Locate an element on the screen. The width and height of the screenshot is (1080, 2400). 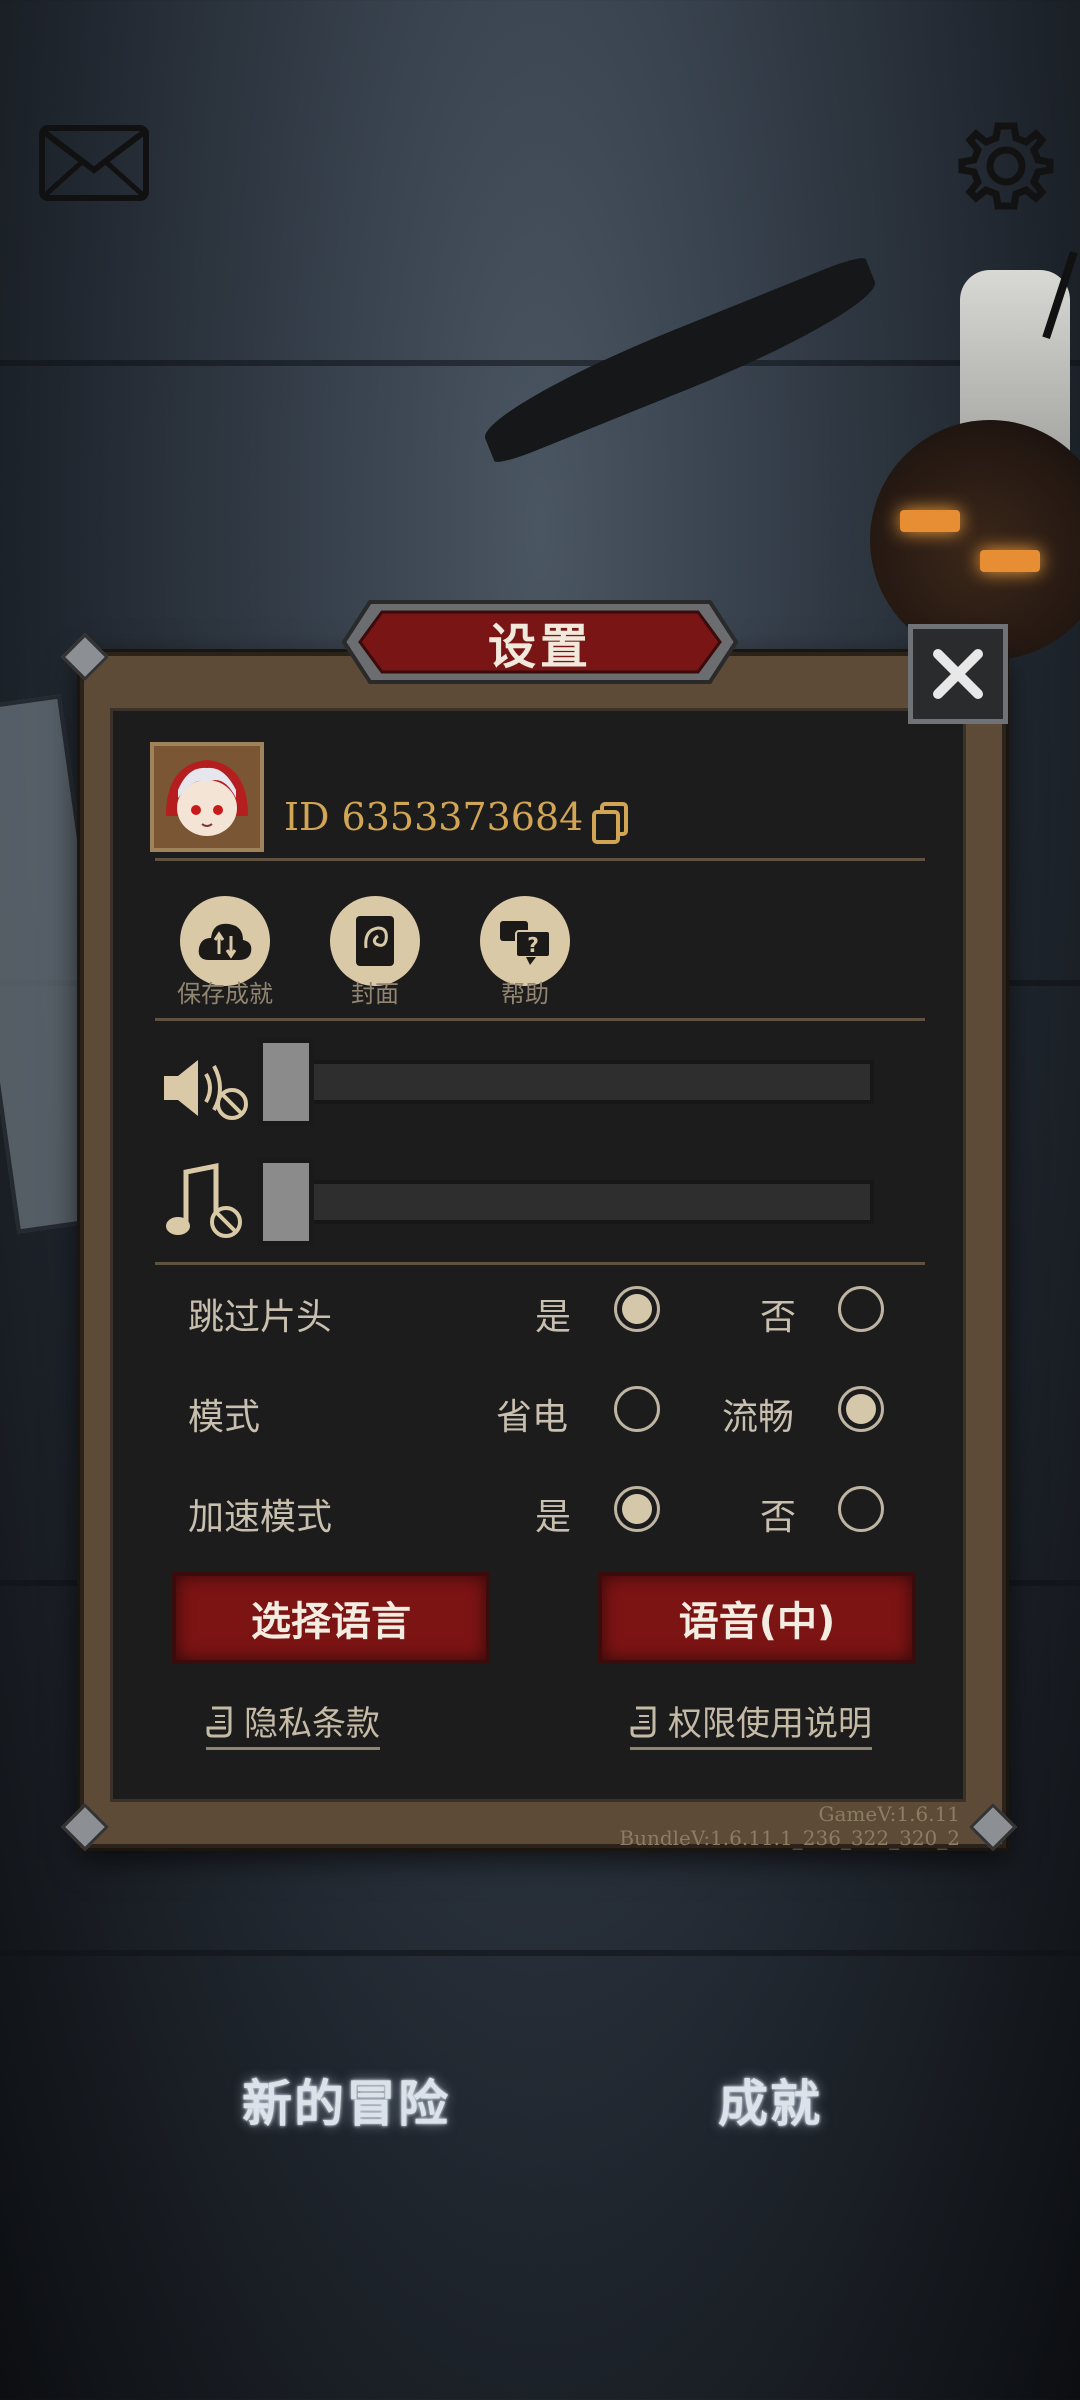
cloud-sync-icon is located at coordinates (225, 941).